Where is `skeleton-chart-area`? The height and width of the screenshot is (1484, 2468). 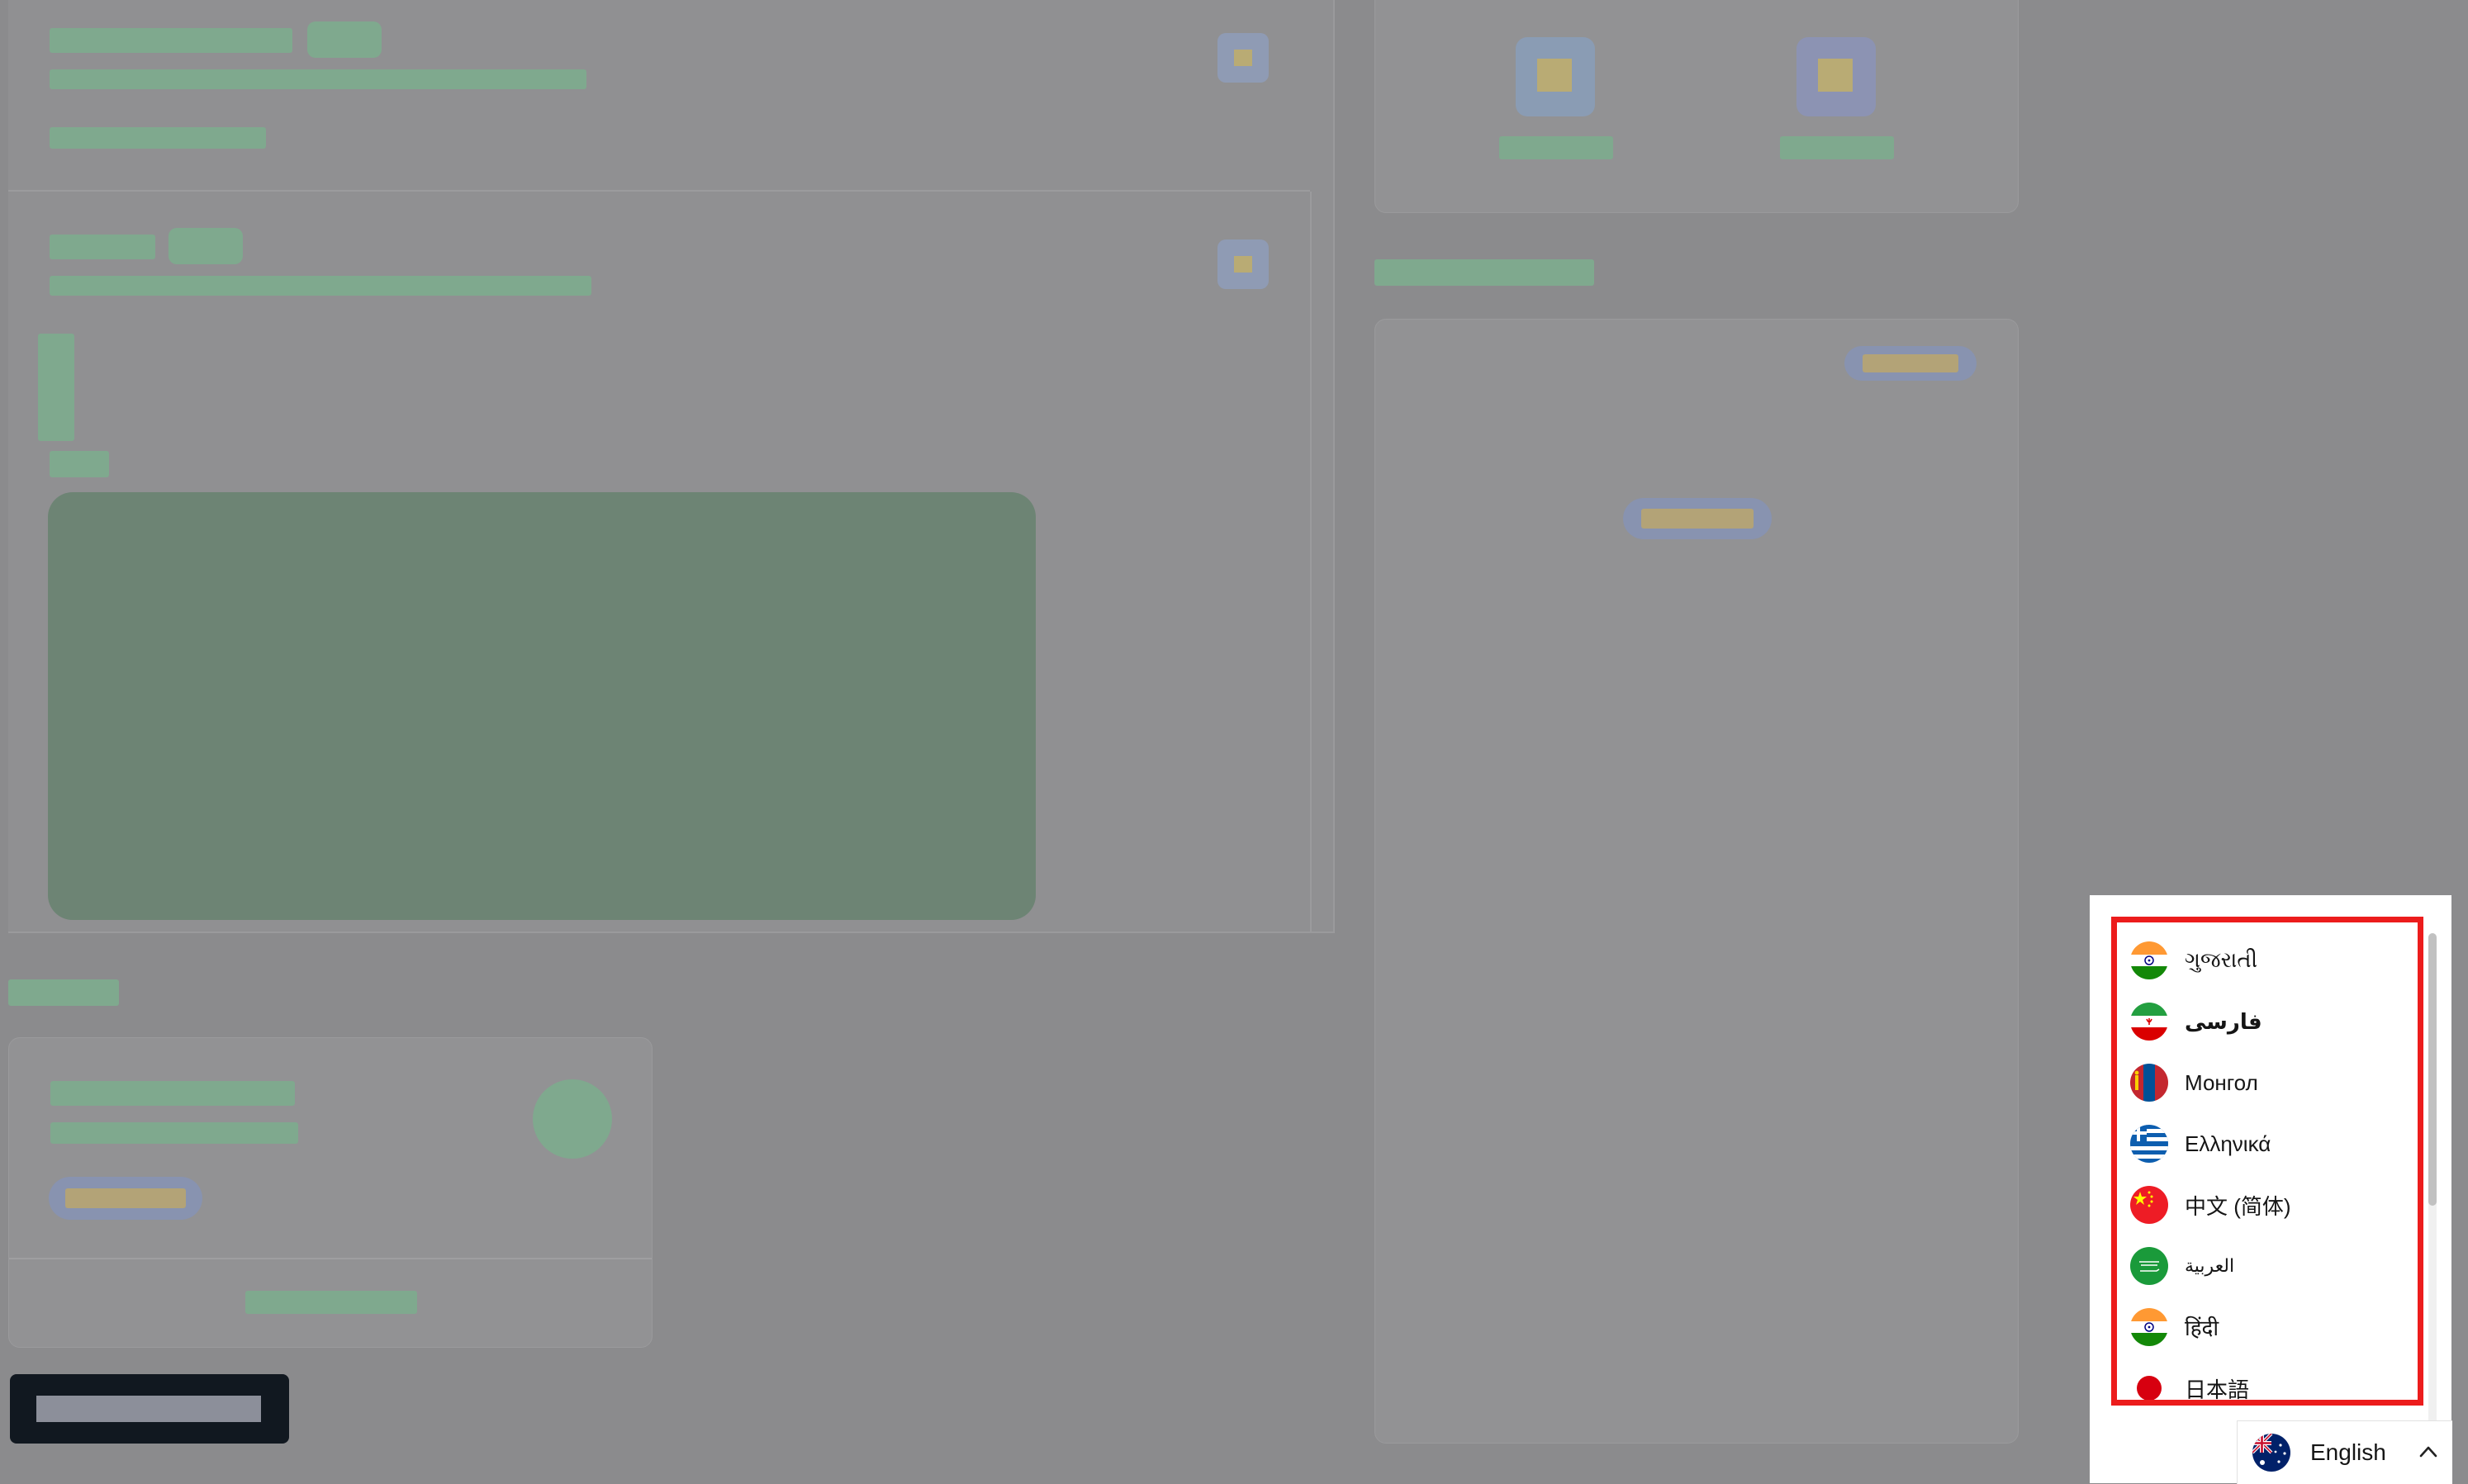
skeleton-chart-area is located at coordinates (542, 706).